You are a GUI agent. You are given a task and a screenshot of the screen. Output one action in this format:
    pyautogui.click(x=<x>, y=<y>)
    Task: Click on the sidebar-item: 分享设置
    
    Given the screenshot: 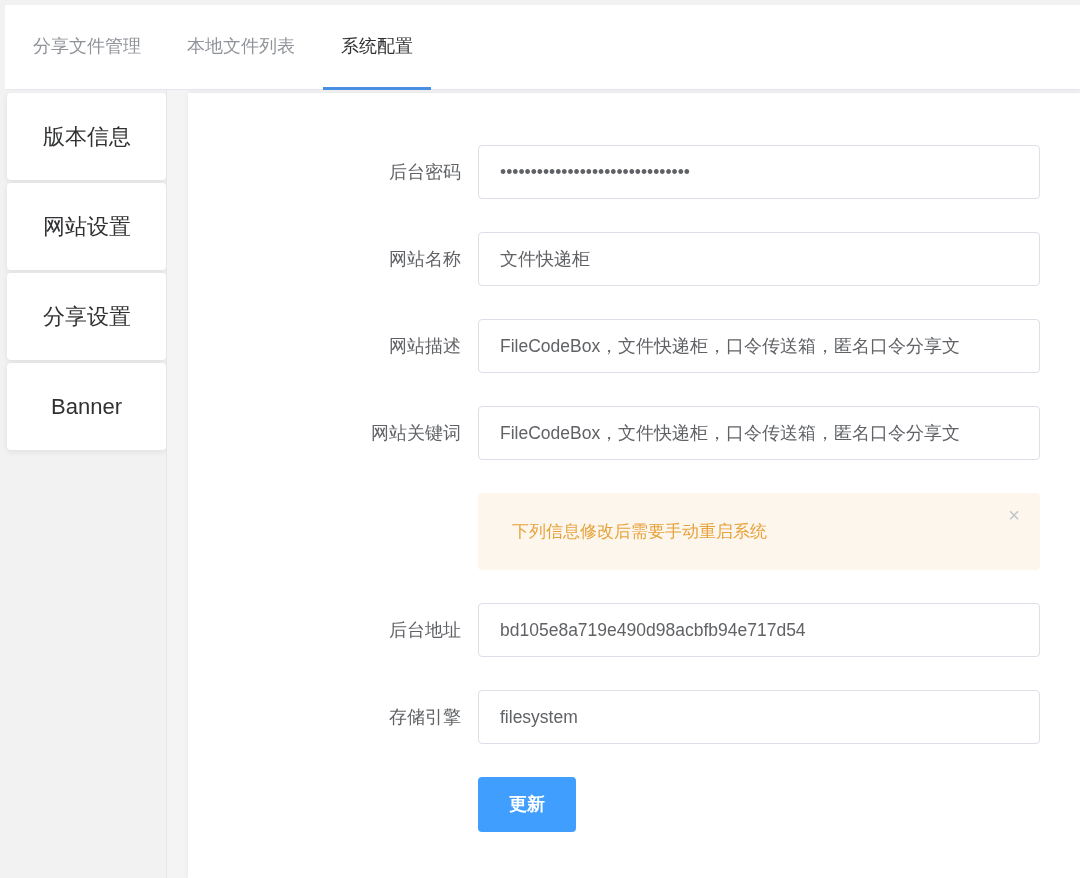 What is the action you would take?
    pyautogui.click(x=86, y=316)
    